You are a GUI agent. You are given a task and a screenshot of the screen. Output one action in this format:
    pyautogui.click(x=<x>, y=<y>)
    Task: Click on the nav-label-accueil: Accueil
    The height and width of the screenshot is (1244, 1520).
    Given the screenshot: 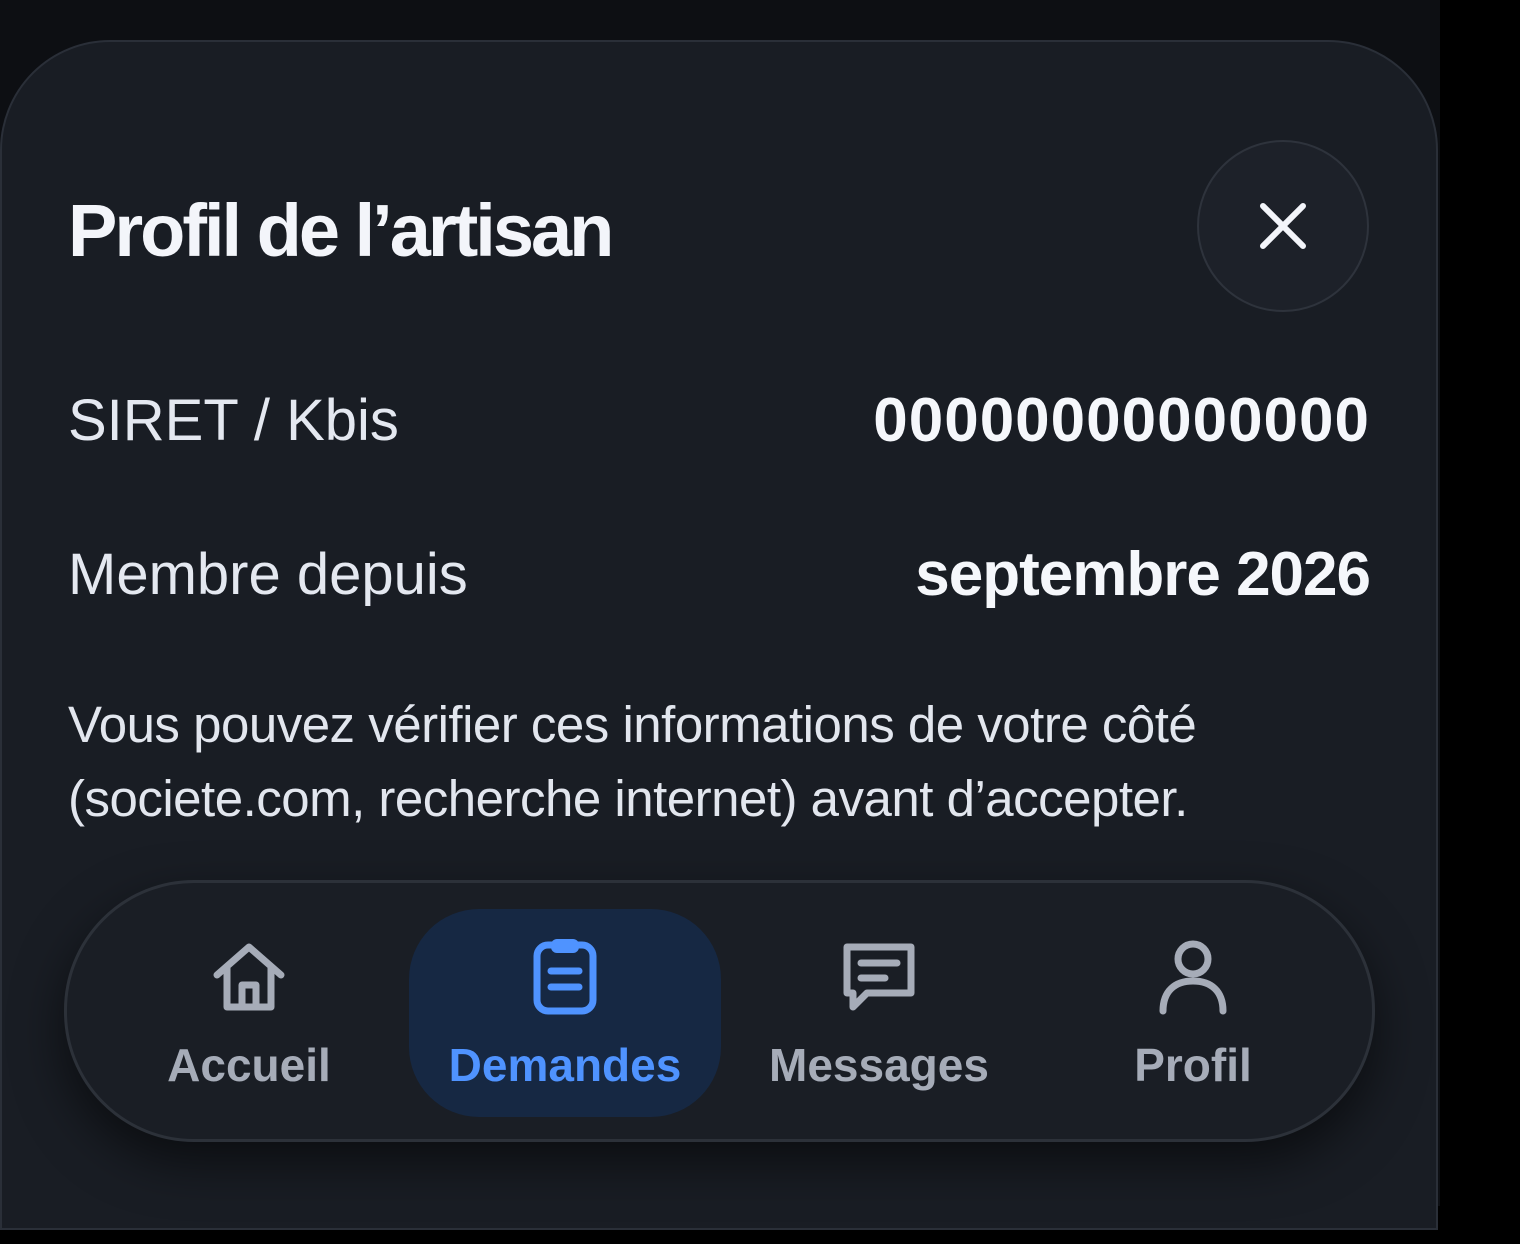 What is the action you would take?
    pyautogui.click(x=249, y=1065)
    